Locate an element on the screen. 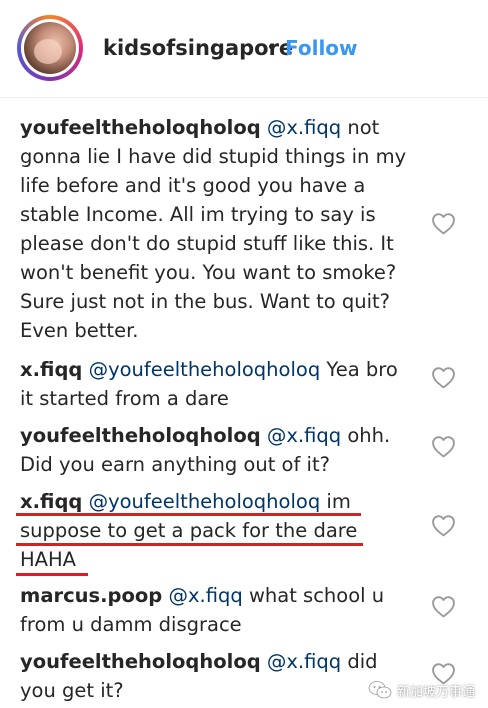 The height and width of the screenshot is (708, 488). comment-author: marcus.poop is located at coordinates (91, 595).